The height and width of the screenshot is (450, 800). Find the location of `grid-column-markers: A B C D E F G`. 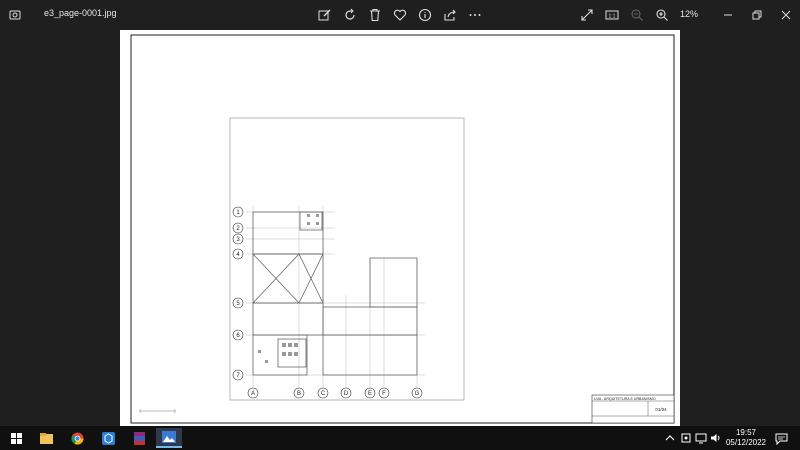

grid-column-markers: A B C D E F G is located at coordinates (335, 393).